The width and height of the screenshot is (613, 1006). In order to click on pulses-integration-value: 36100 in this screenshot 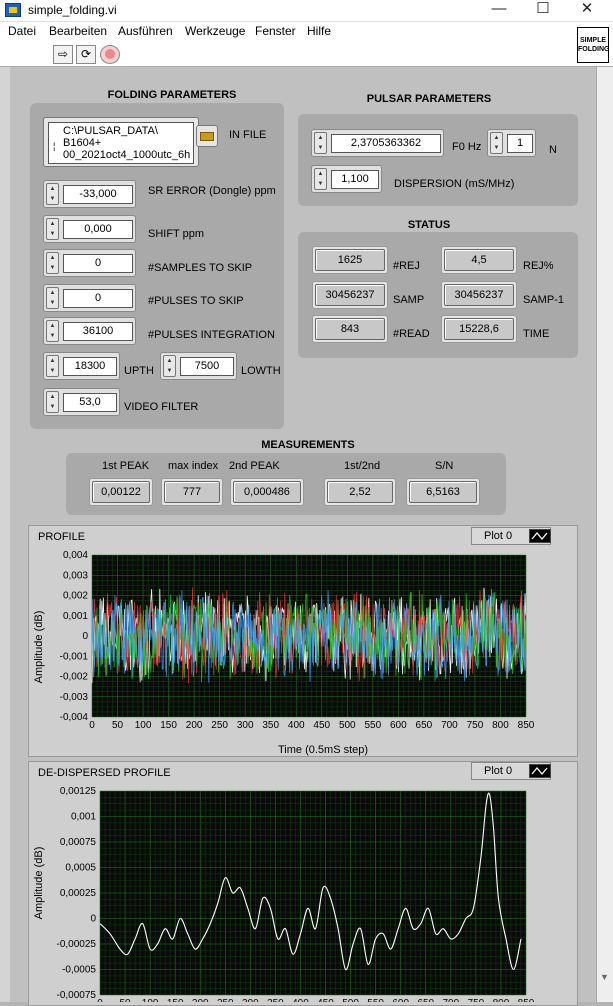, I will do `click(98, 331)`.